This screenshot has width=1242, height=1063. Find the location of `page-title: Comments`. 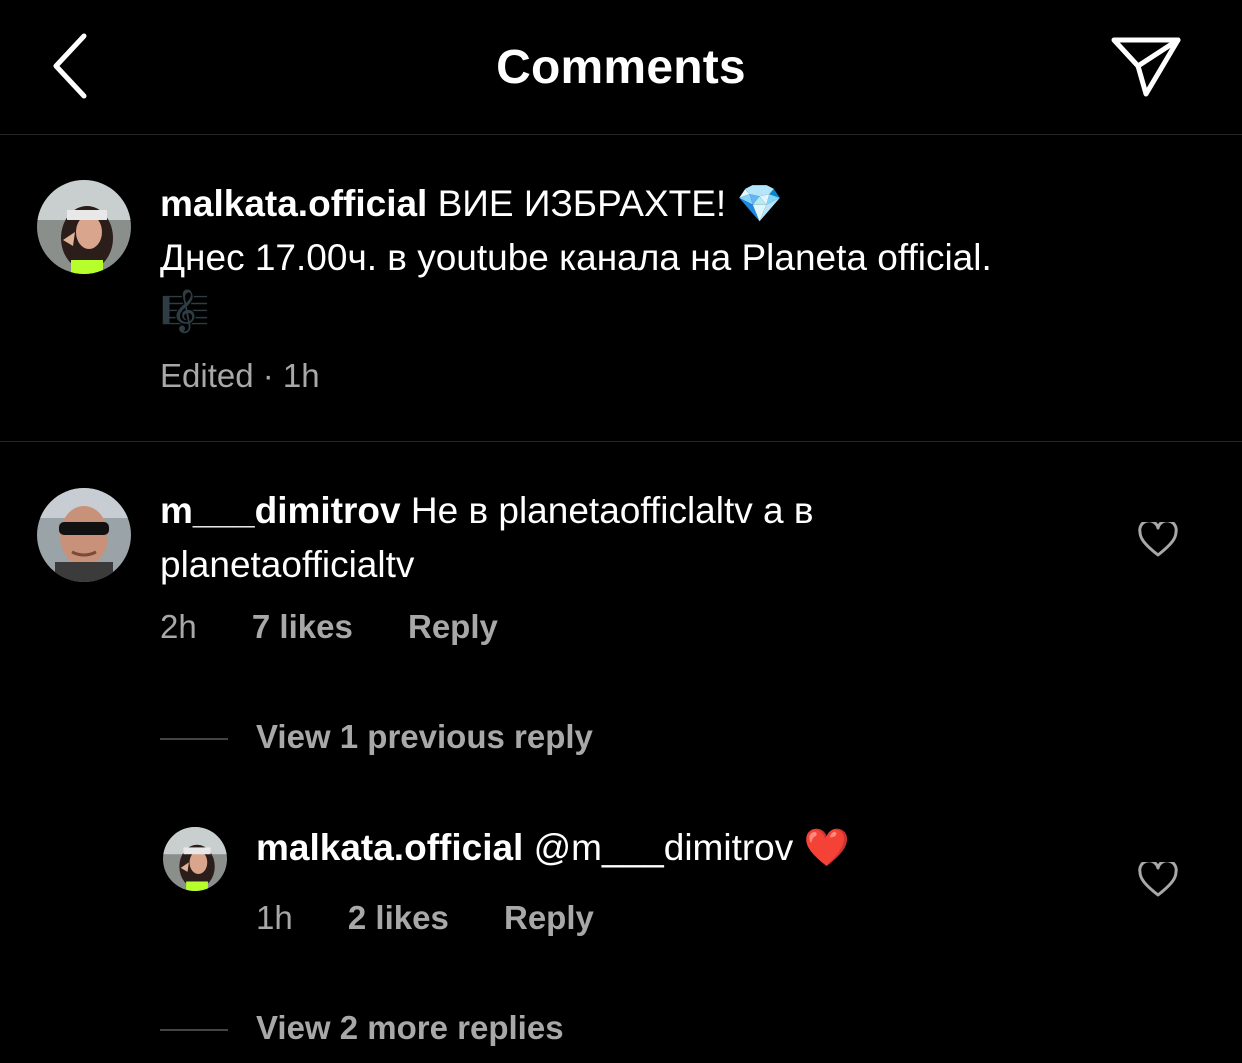

page-title: Comments is located at coordinates (621, 67).